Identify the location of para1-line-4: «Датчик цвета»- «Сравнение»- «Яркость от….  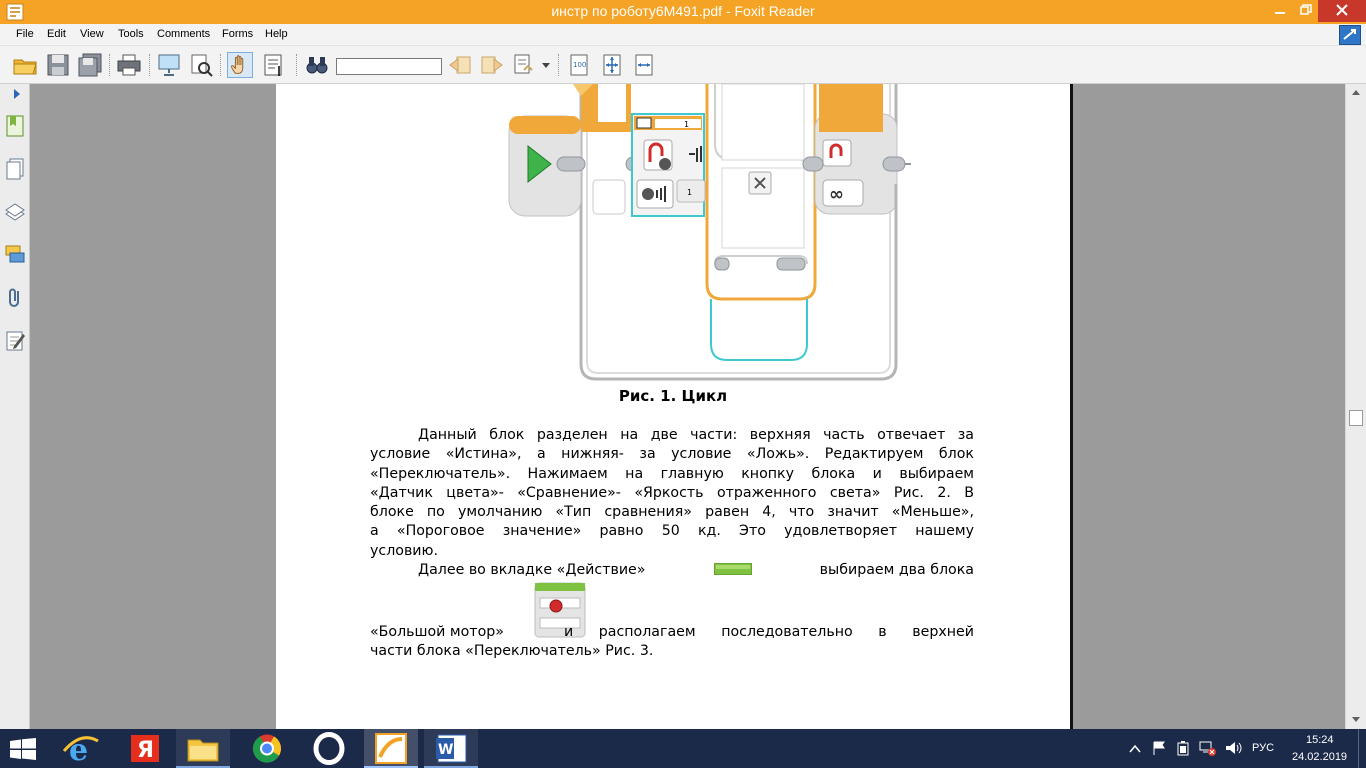
(672, 492).